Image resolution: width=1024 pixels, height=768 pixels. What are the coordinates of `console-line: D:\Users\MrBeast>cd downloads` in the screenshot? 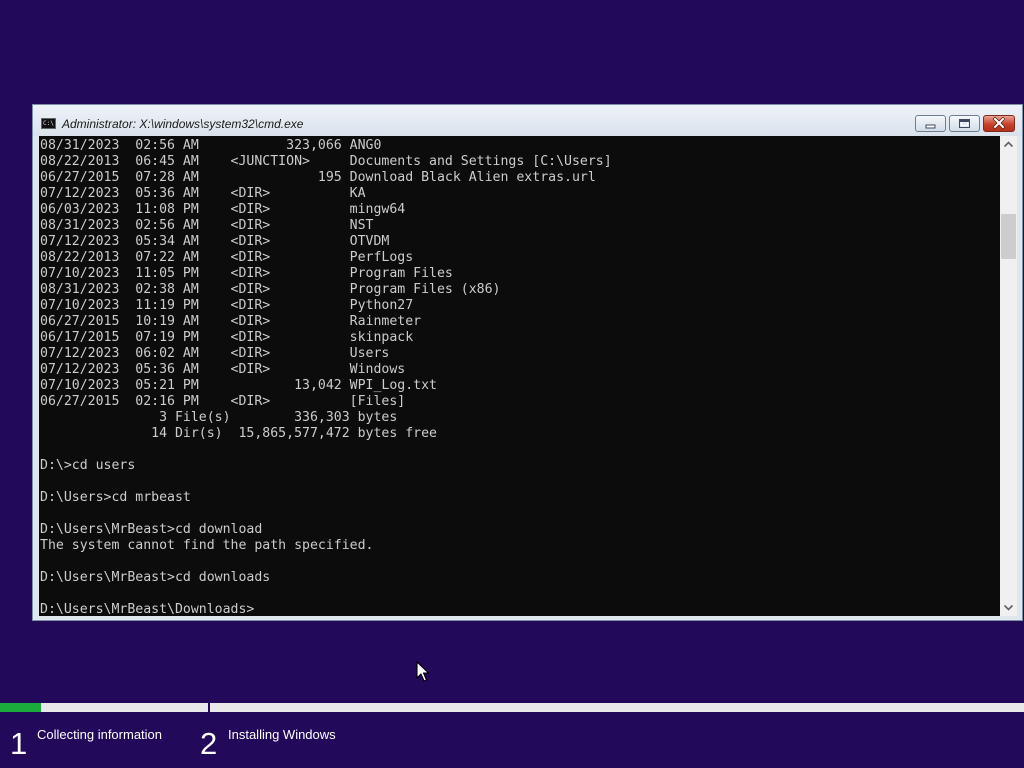 It's located at (155, 577).